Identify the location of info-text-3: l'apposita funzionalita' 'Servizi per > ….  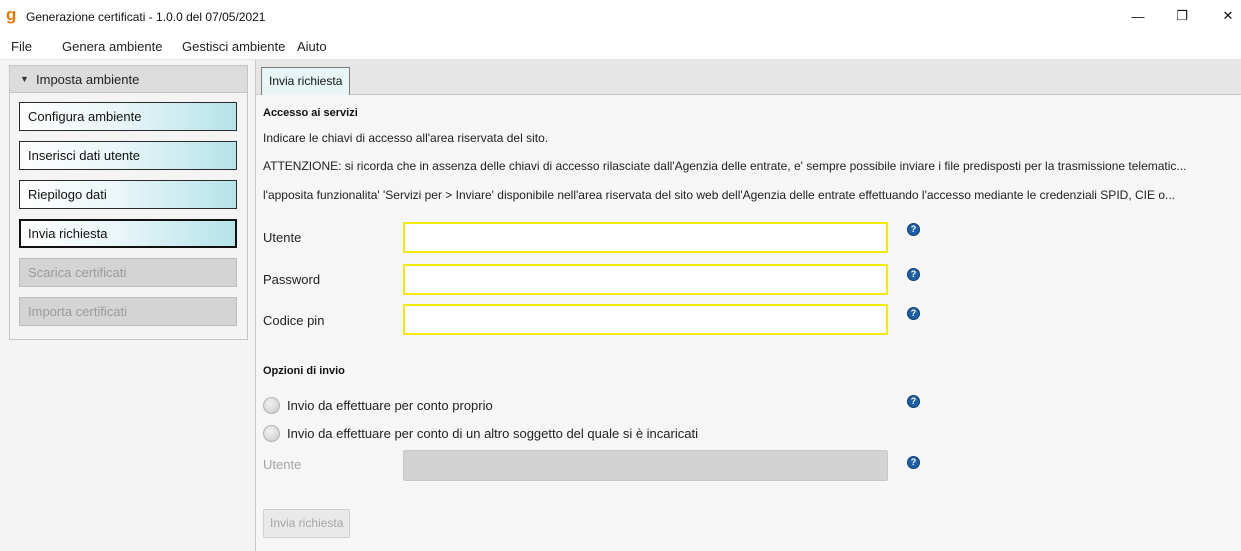
(719, 195).